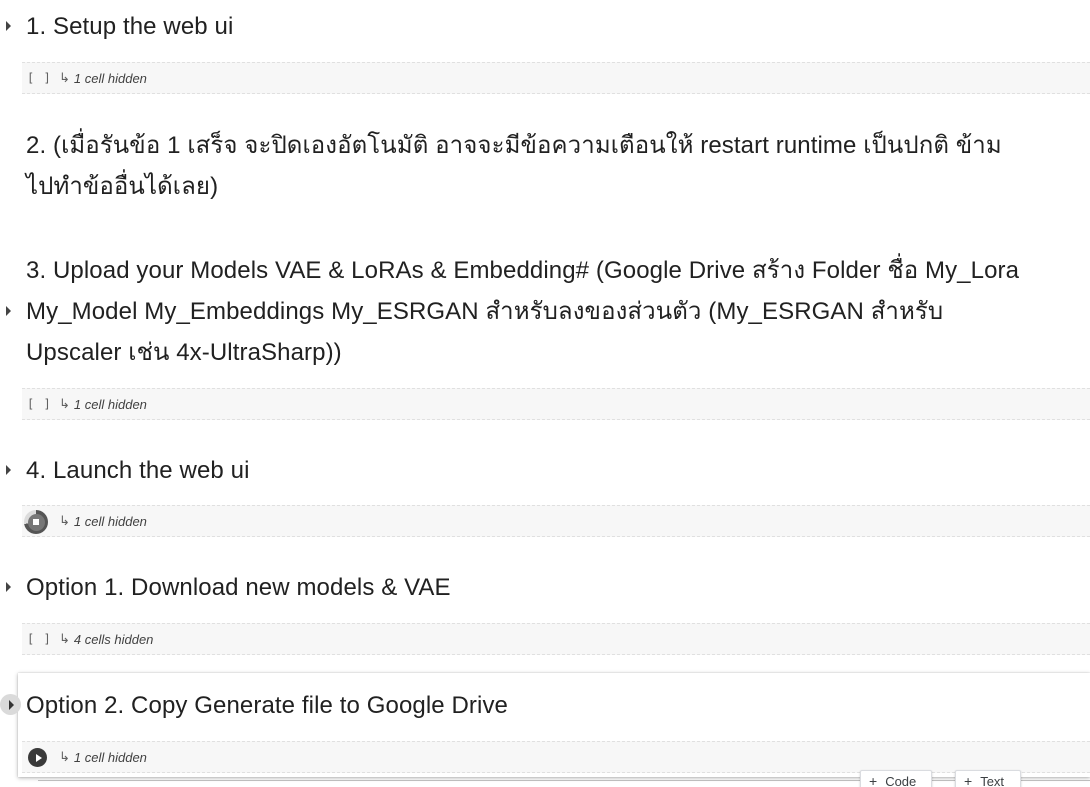  Describe the element at coordinates (556, 639) in the screenshot. I see `hidden-cells-bar: [ ] ↳ 4 cells hidden` at that location.